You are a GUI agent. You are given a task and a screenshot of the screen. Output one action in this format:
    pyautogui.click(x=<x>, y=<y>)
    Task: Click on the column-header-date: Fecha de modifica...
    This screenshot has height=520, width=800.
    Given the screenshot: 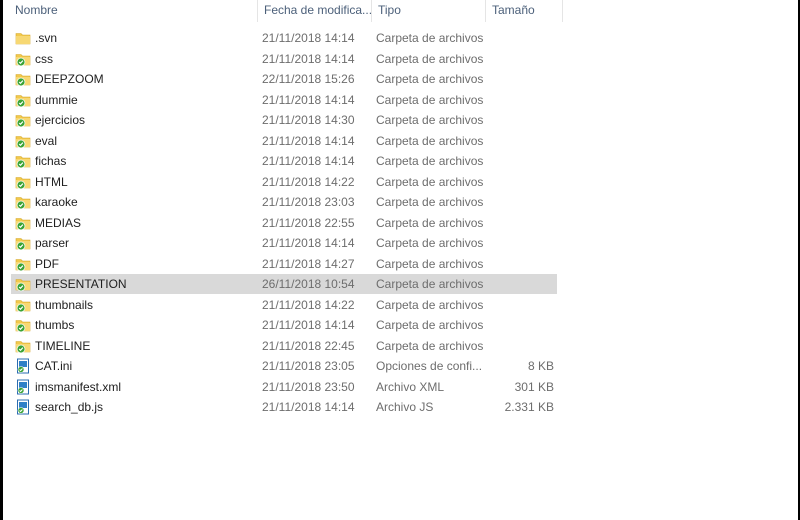 What is the action you would take?
    pyautogui.click(x=315, y=11)
    